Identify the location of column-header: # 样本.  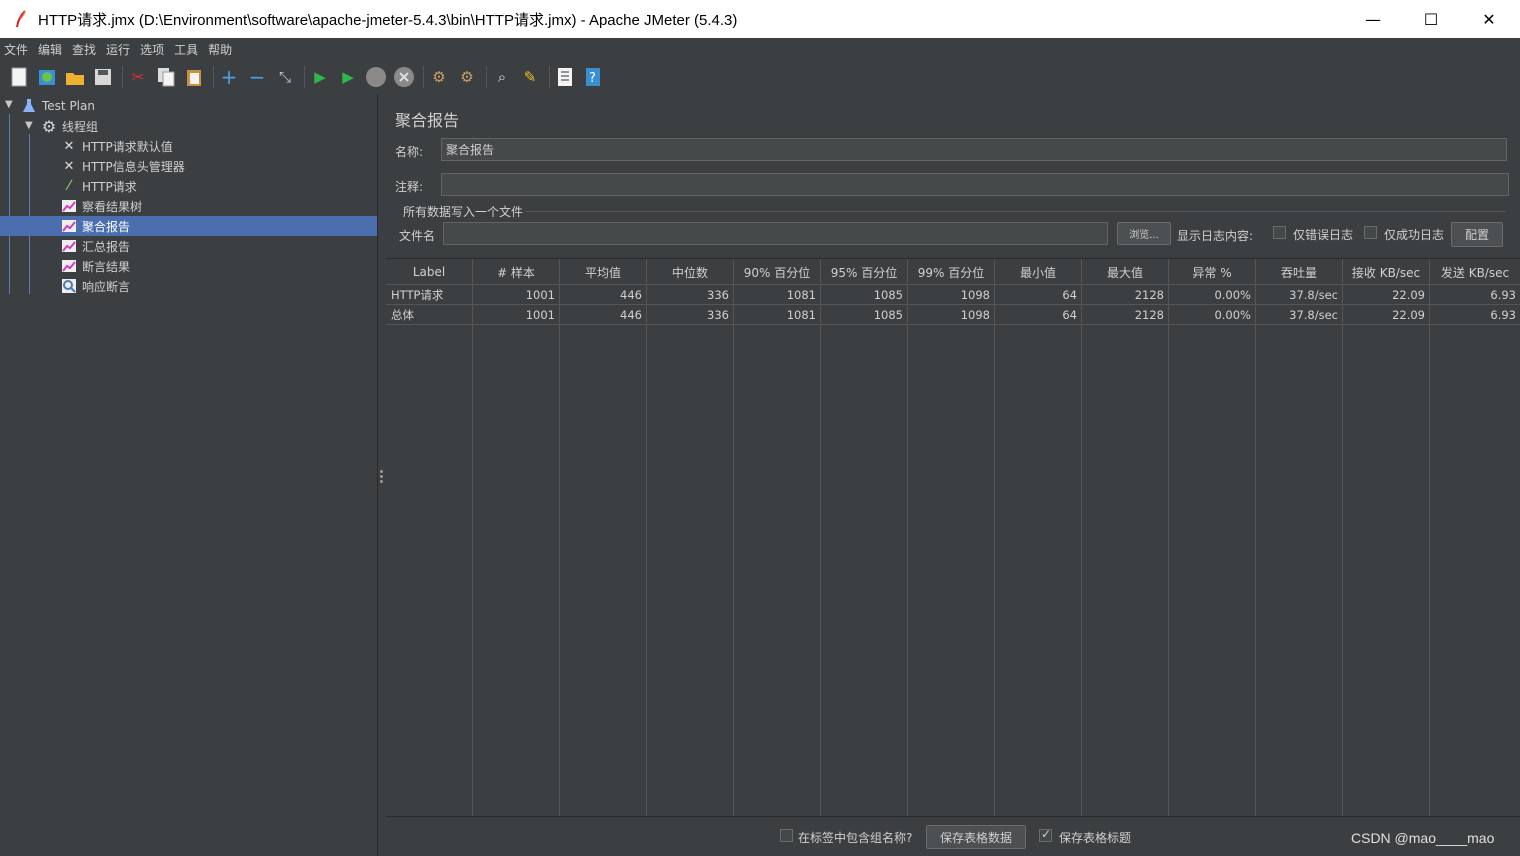
(516, 272).